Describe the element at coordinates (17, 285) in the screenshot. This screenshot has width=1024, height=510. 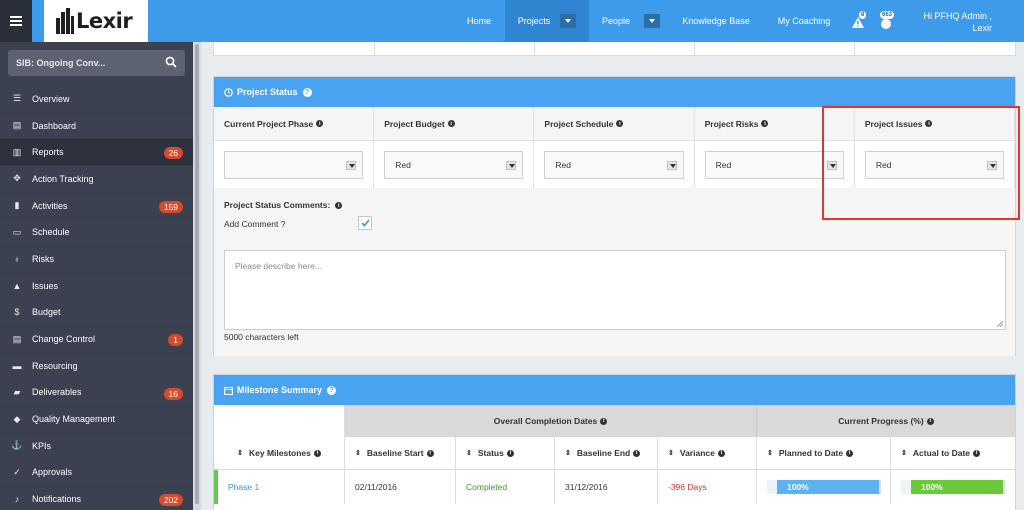
I see `warning-icon: ▲` at that location.